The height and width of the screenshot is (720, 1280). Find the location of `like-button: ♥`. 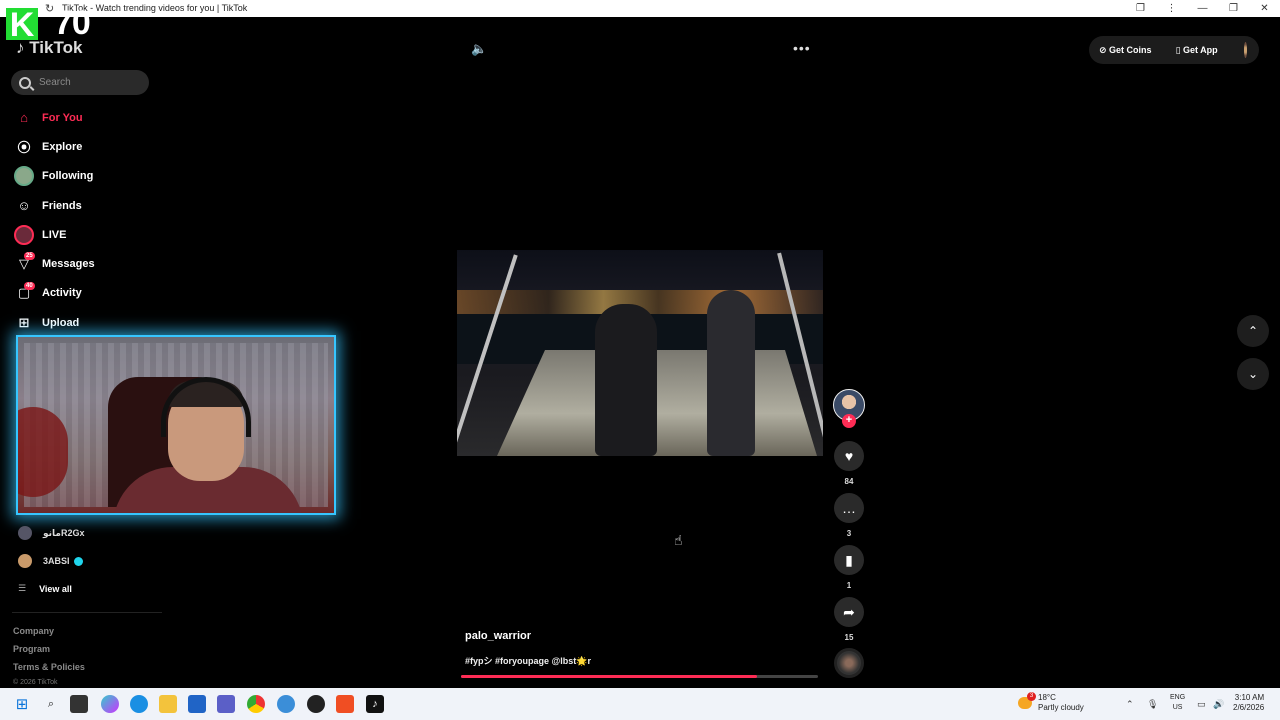

like-button: ♥ is located at coordinates (849, 456).